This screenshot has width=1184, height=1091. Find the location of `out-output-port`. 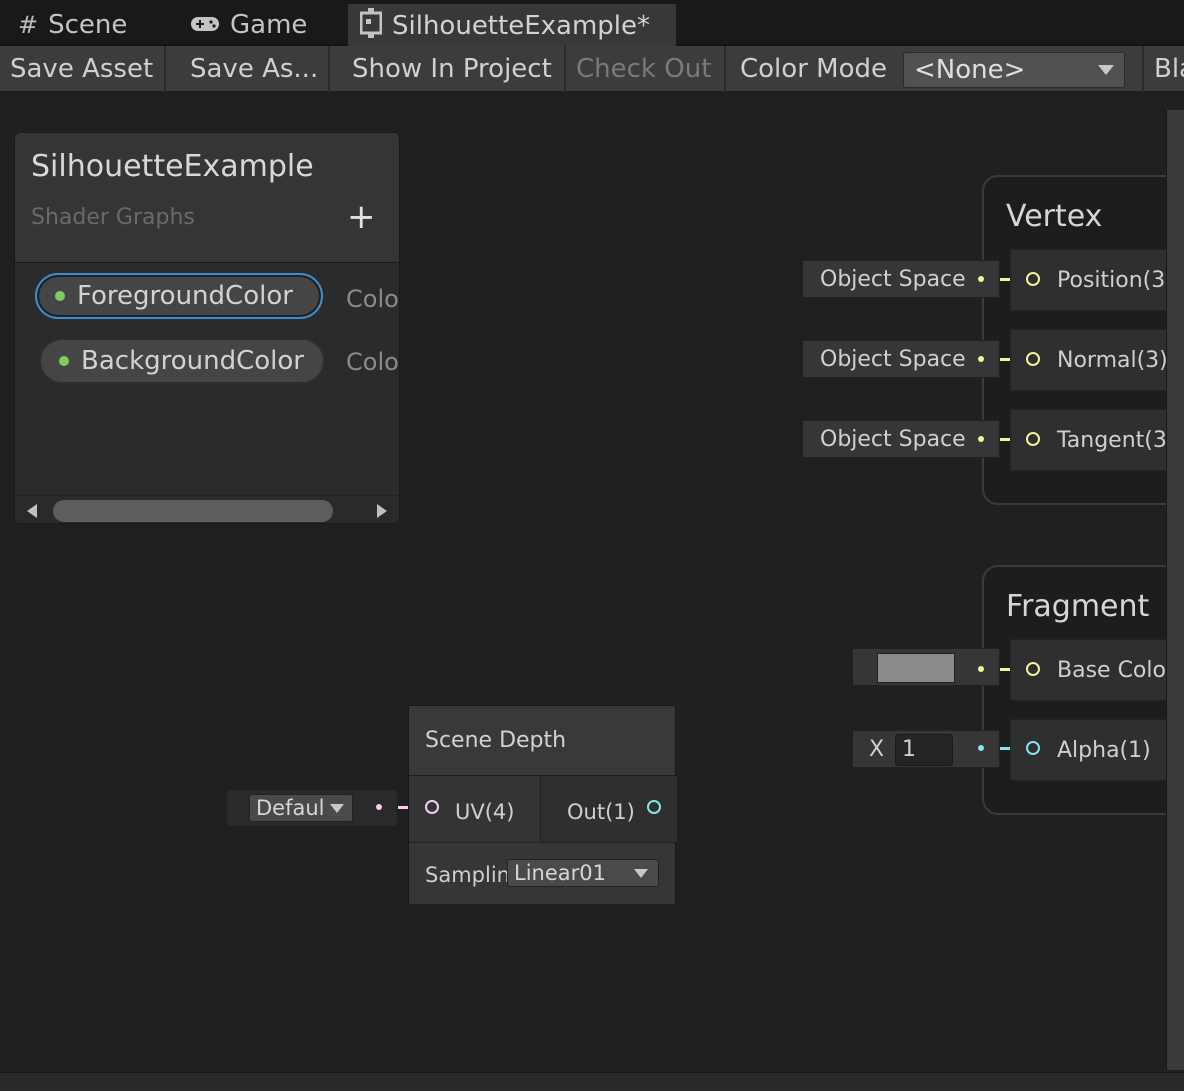

out-output-port is located at coordinates (654, 807).